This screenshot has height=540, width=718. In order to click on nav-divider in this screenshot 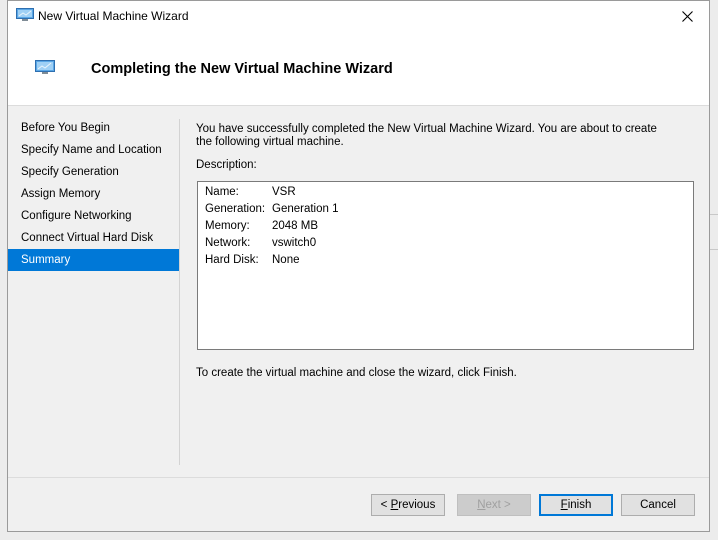, I will do `click(179, 292)`.